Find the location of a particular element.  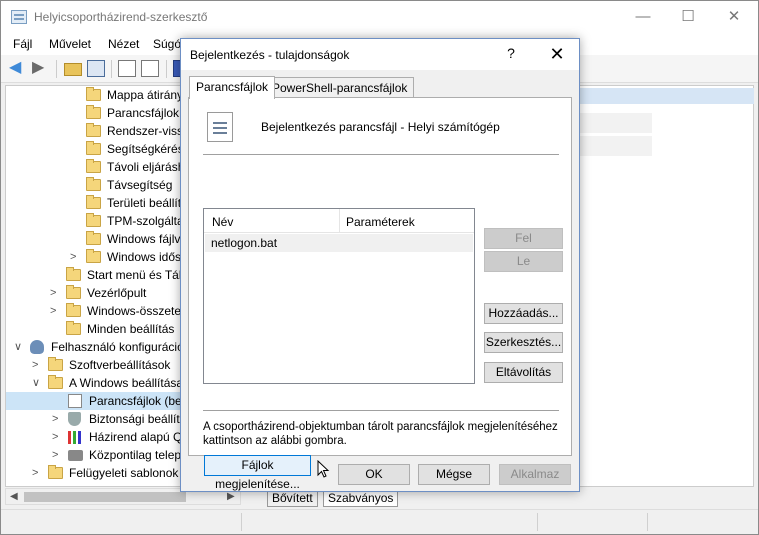

tree-item: Területi beállít is located at coordinates (93, 203).